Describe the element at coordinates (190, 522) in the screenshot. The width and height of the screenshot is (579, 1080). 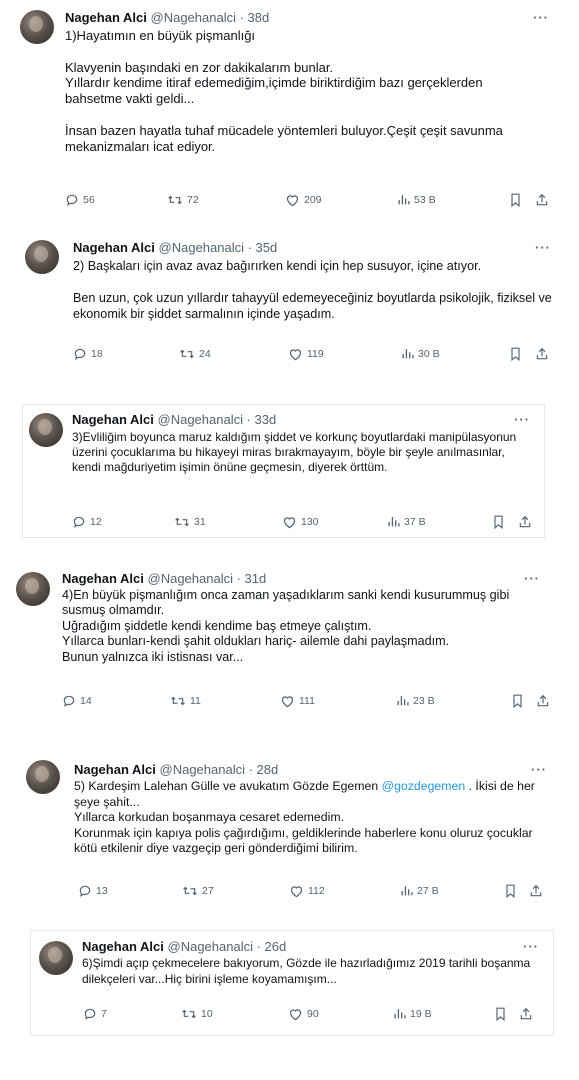
I see `repost-button: 31` at that location.